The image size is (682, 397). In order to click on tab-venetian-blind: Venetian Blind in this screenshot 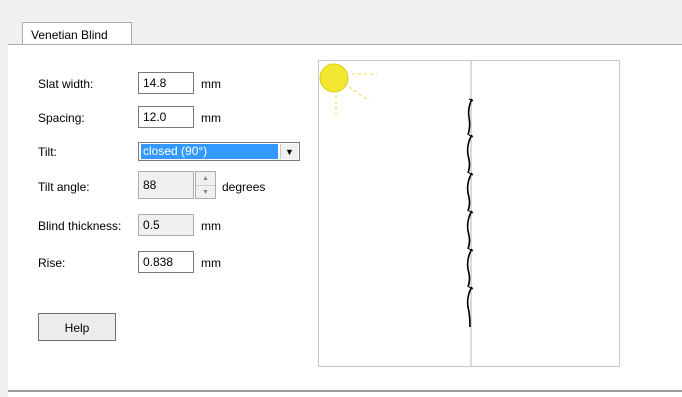, I will do `click(77, 33)`.